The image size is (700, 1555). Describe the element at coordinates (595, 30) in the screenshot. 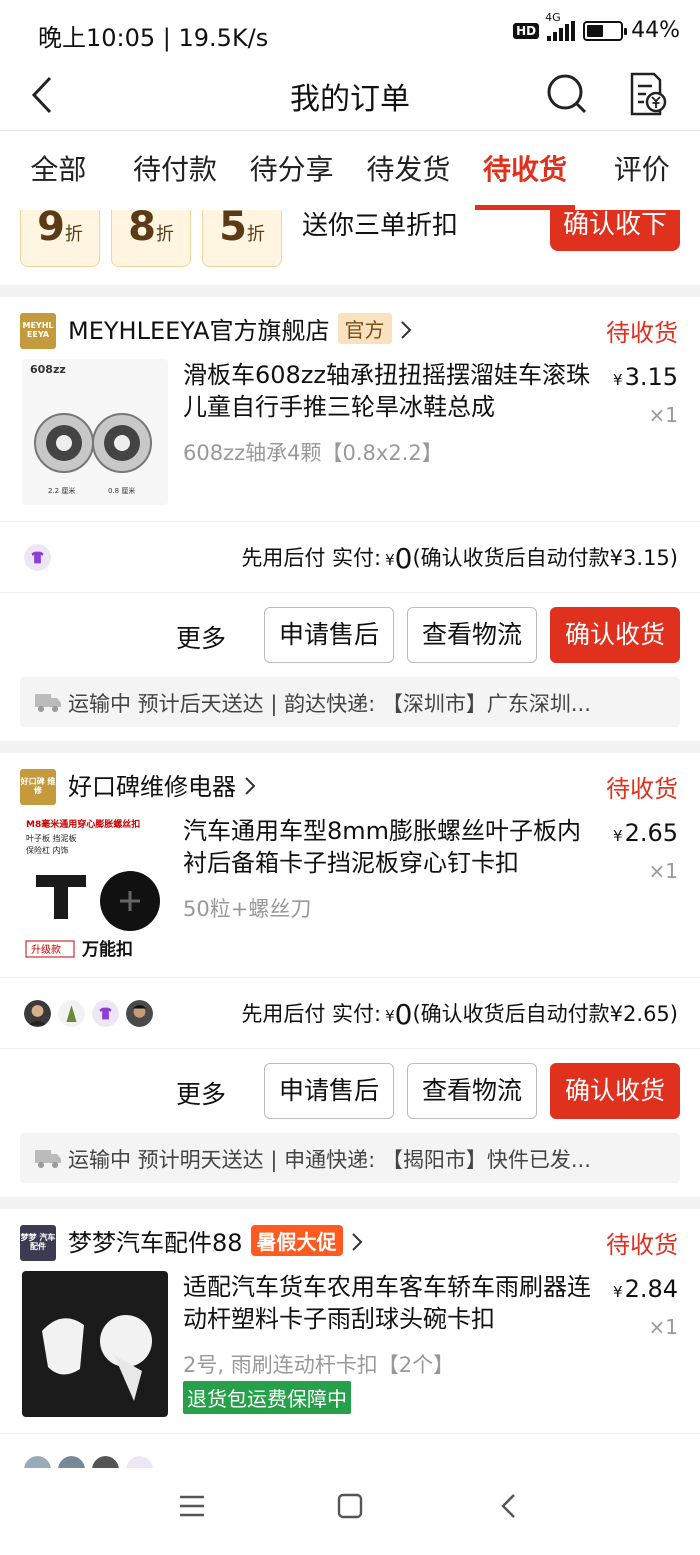

I see `battery-level` at that location.